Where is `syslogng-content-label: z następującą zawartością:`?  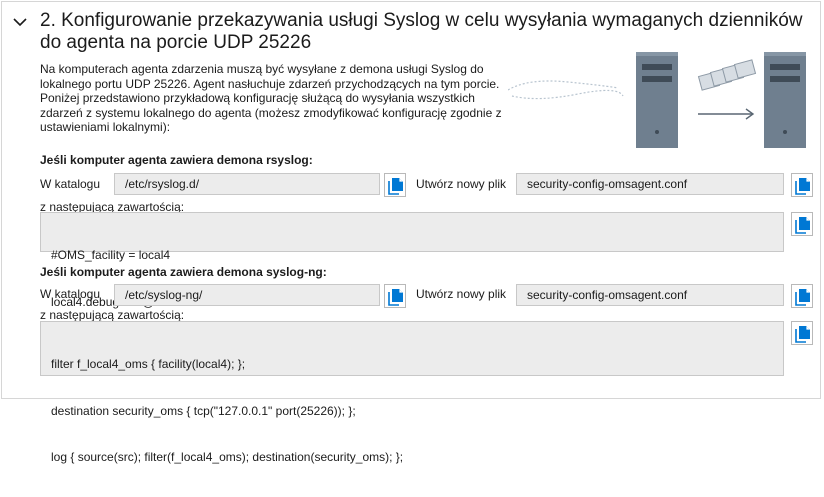 syslogng-content-label: z następującą zawartością: is located at coordinates (112, 315).